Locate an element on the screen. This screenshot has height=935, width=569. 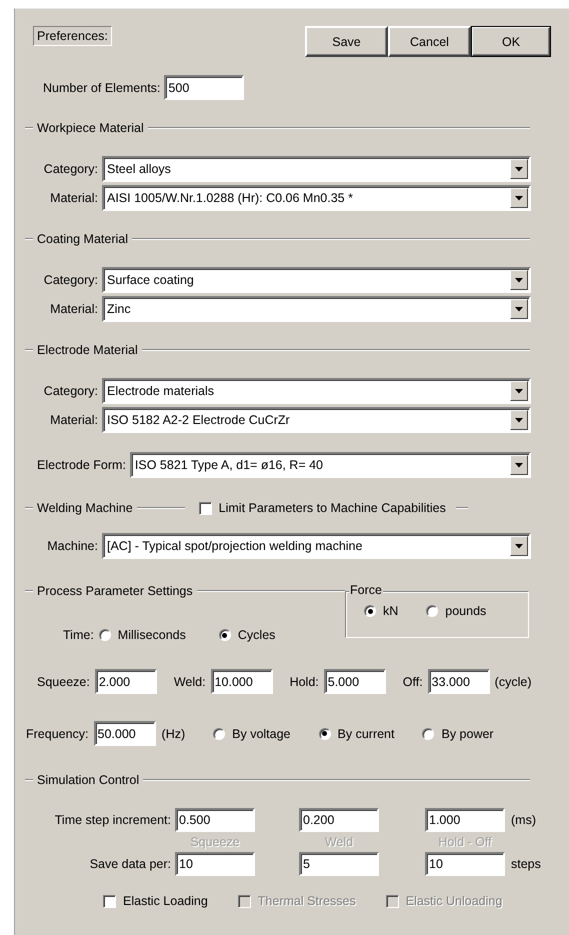
dialog-button: OK is located at coordinates (511, 41).